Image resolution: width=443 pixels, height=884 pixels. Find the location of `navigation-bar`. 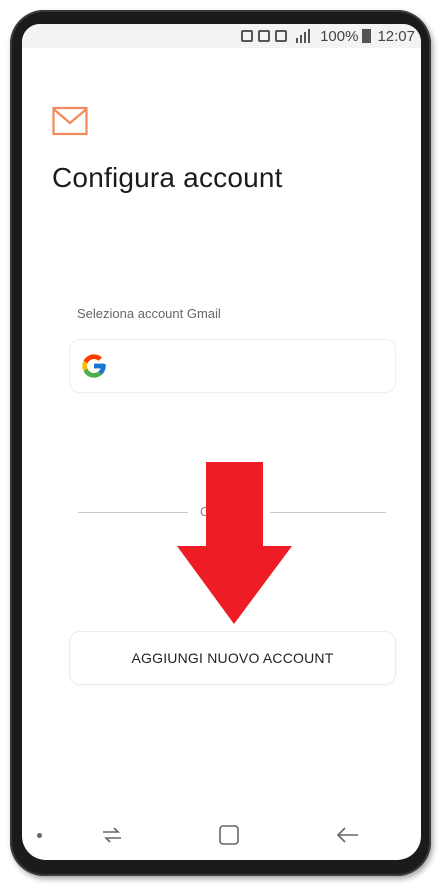

navigation-bar is located at coordinates (221, 835).